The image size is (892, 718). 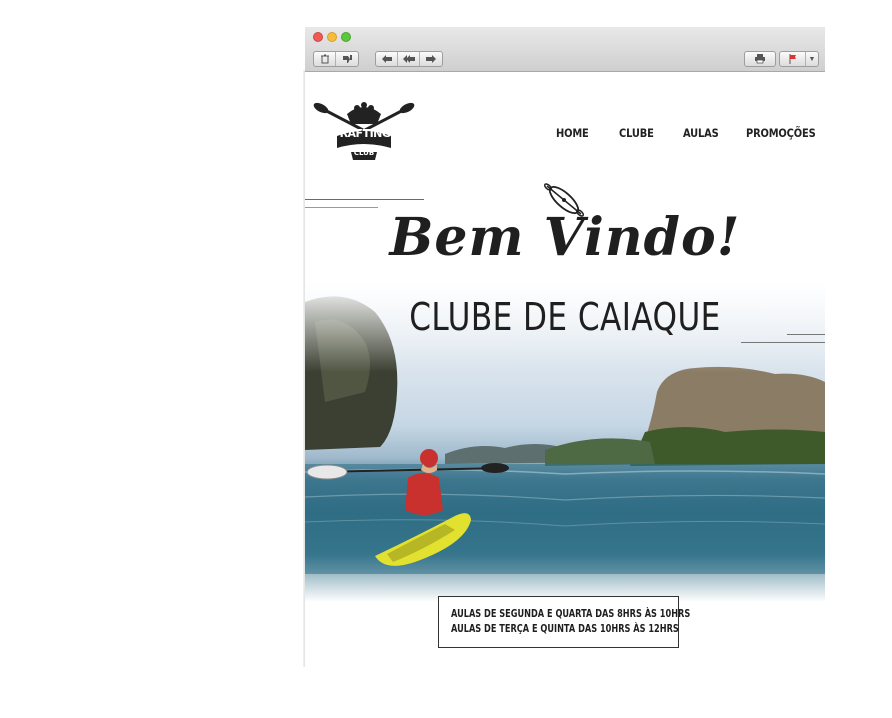 I want to click on nav-home-link: HOME, so click(x=572, y=133).